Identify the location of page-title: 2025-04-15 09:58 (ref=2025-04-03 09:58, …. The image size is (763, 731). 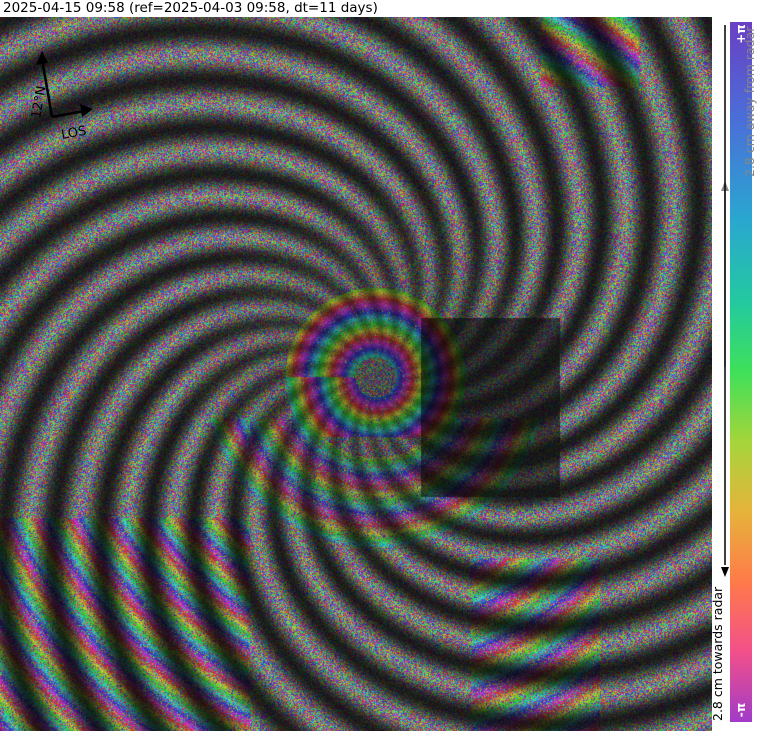
(190, 8).